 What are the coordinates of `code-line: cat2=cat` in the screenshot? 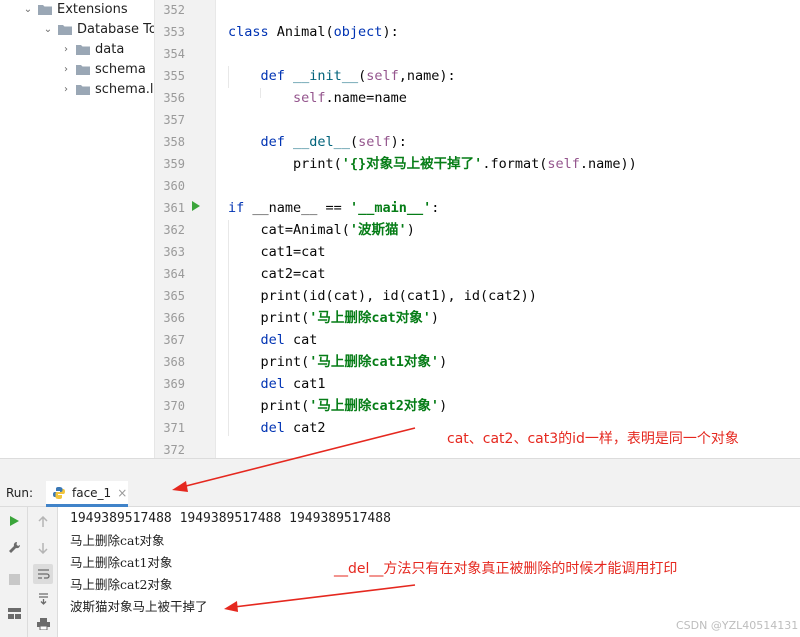 It's located at (277, 274).